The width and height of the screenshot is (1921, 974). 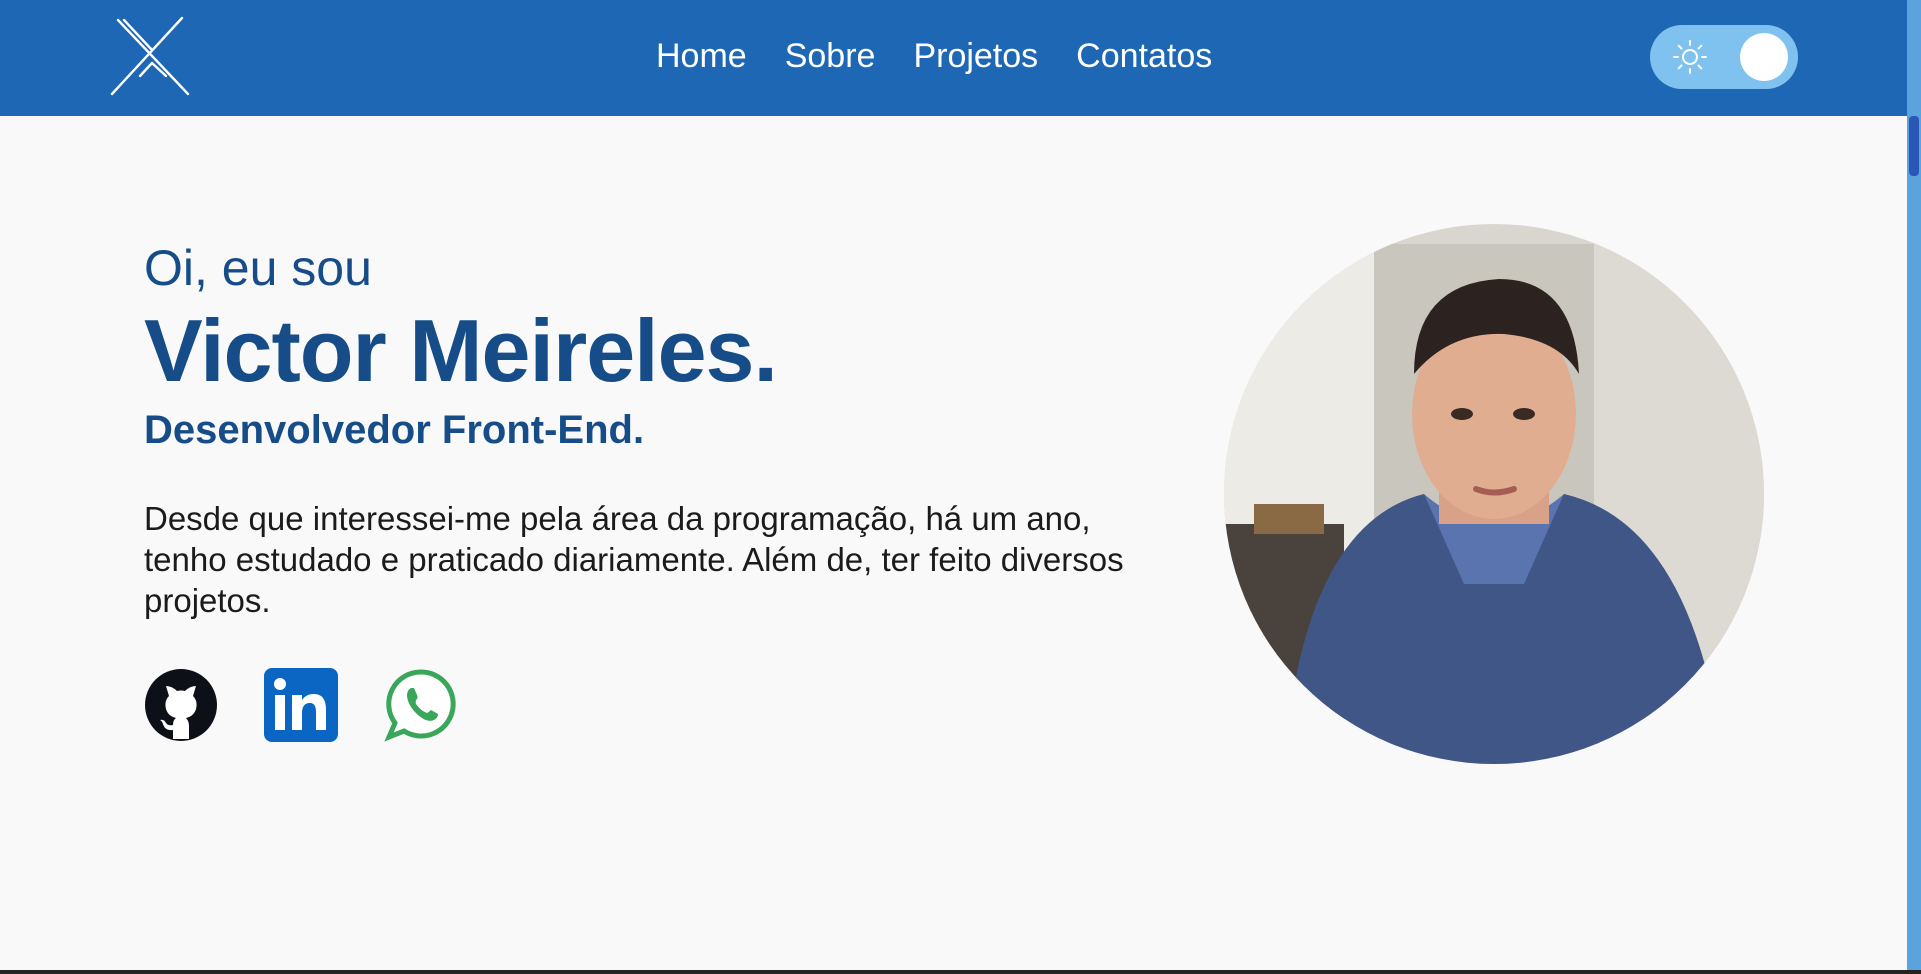 I want to click on logo-icon, so click(x=149, y=56).